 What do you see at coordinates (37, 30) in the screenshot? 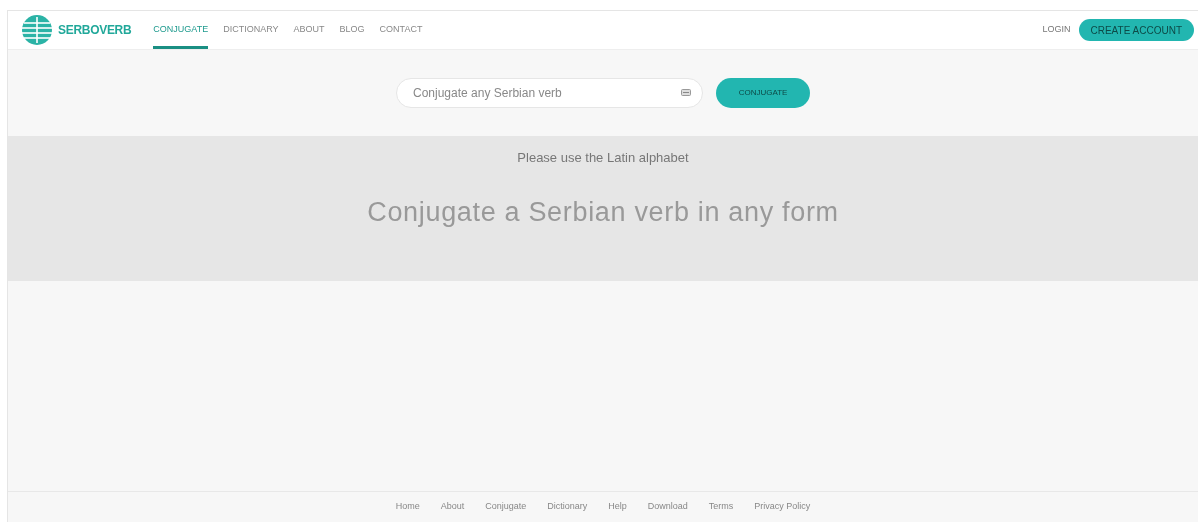
I see `logo-icon` at bounding box center [37, 30].